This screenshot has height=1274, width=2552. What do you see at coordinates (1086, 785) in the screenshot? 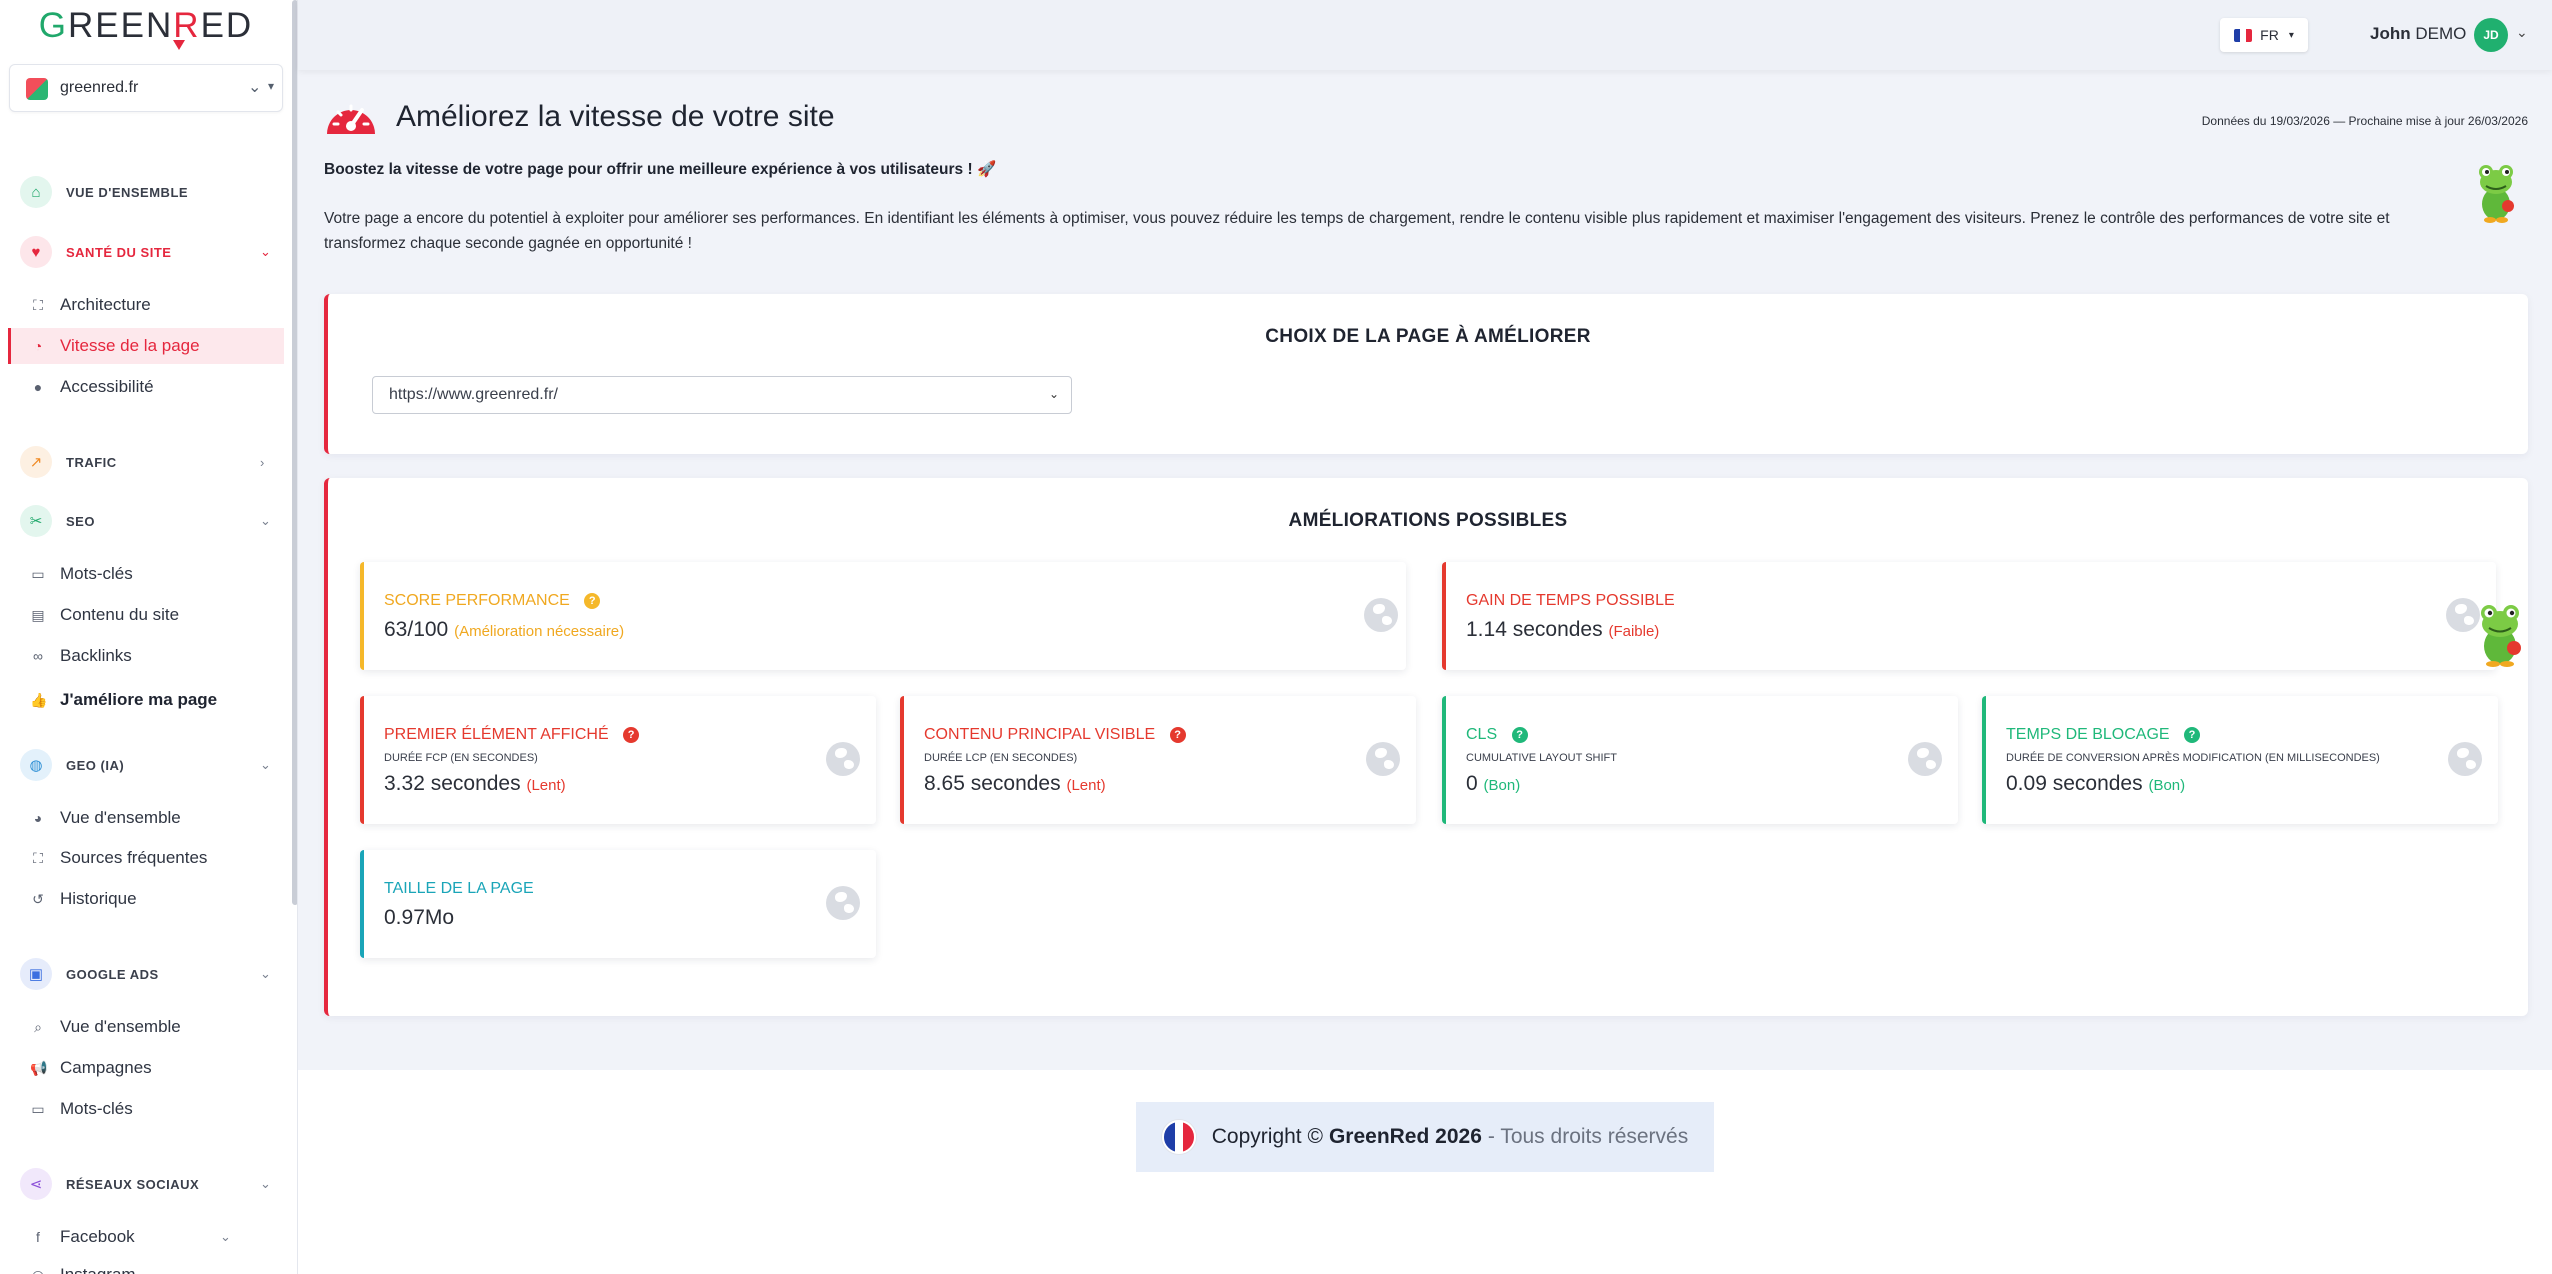
I see `metric-status: (Lent)` at bounding box center [1086, 785].